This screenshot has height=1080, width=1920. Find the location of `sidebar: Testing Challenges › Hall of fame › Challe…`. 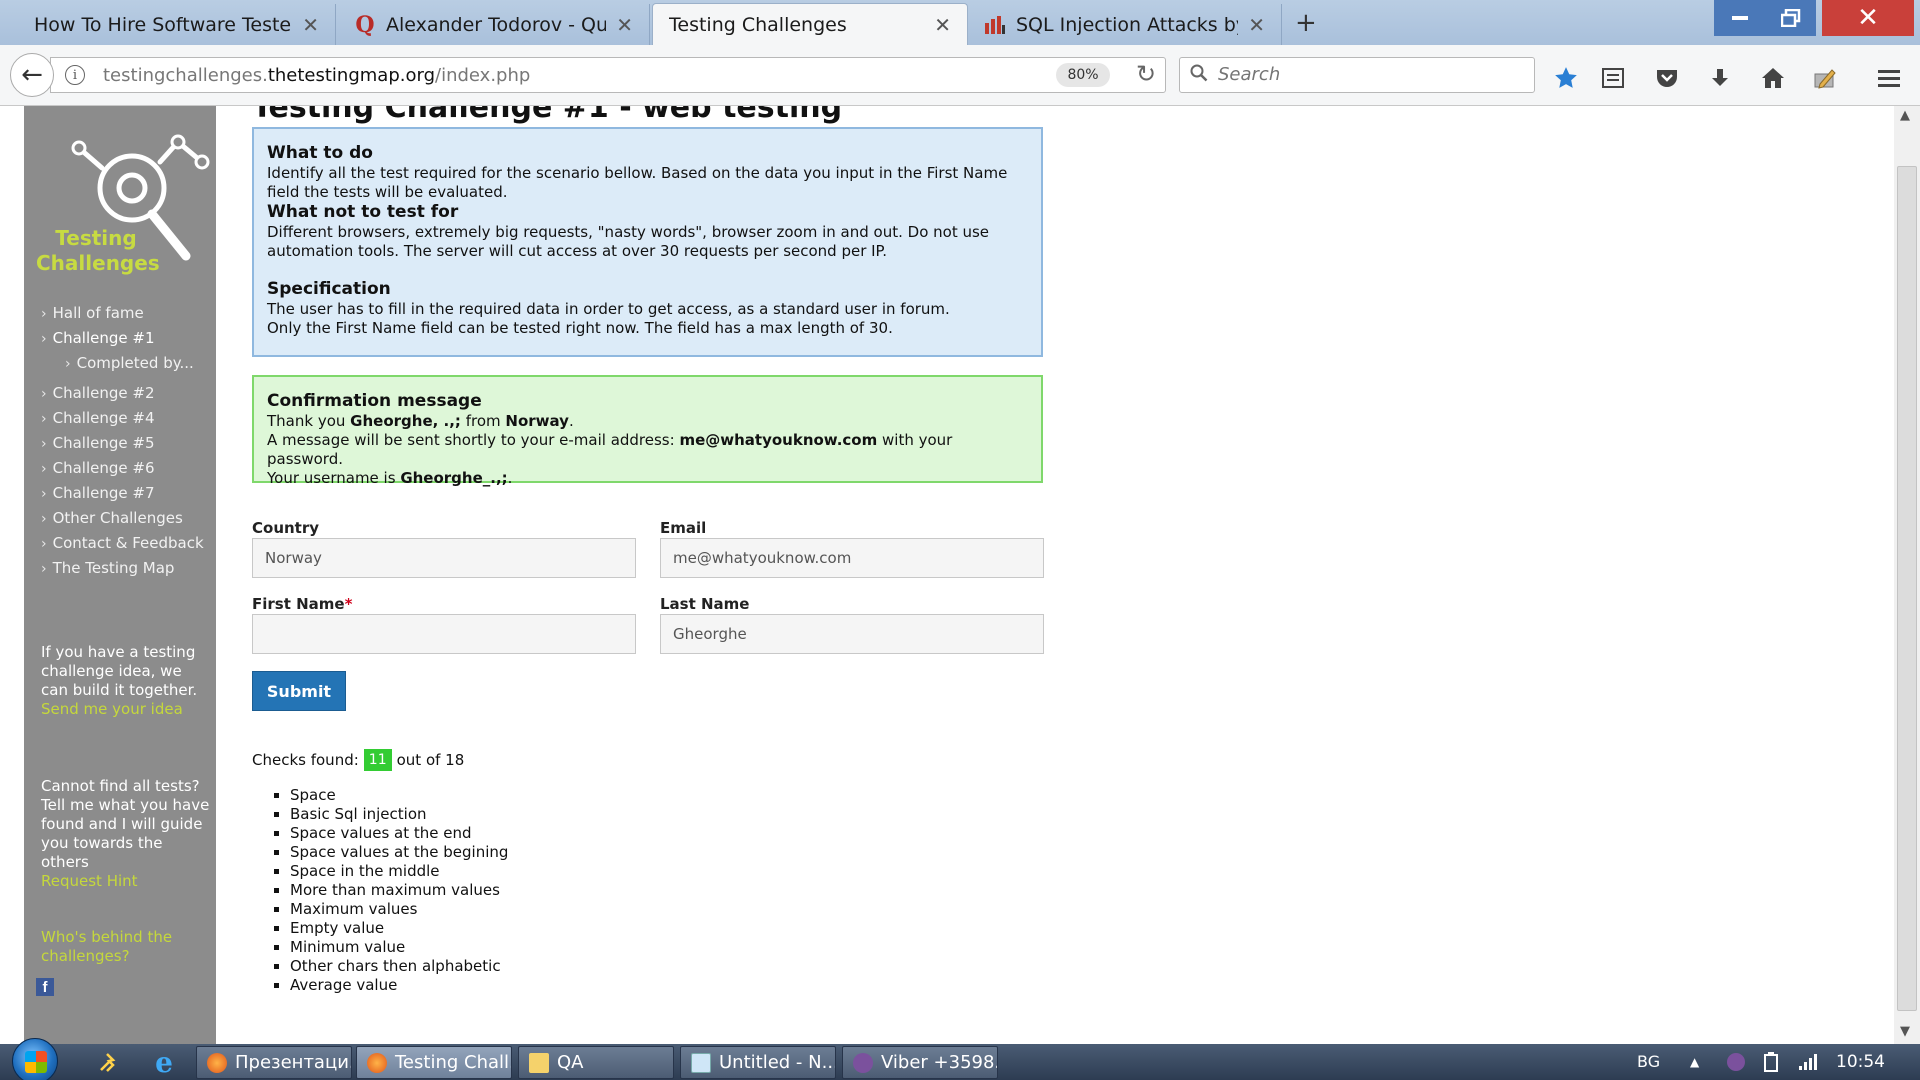

sidebar: Testing Challenges › Hall of fame › Challe… is located at coordinates (120, 575).